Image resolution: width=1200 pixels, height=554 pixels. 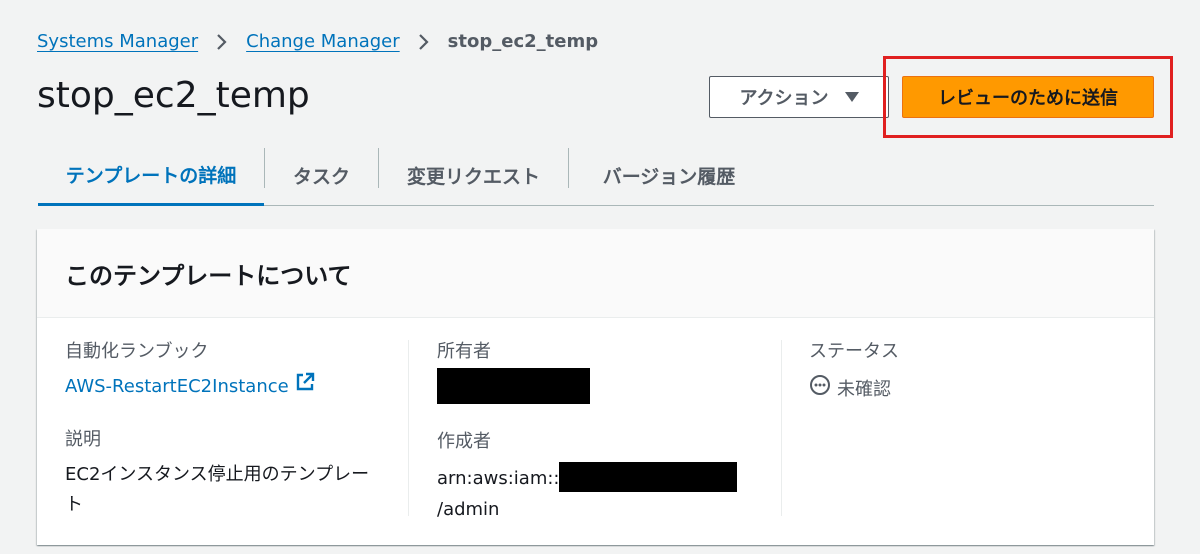 I want to click on runbook-link: AWS-RestartEC2Instance, so click(x=230, y=387).